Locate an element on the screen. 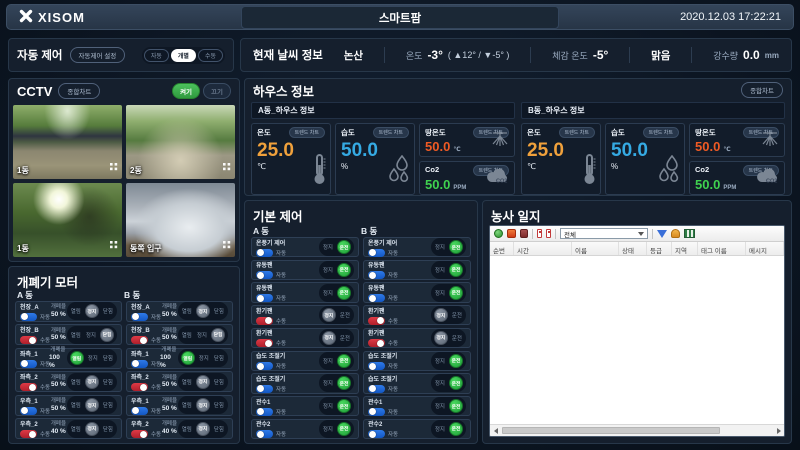 Image resolution: width=800 pixels, height=450 pixels. app-logo: XISOM is located at coordinates (52, 17).